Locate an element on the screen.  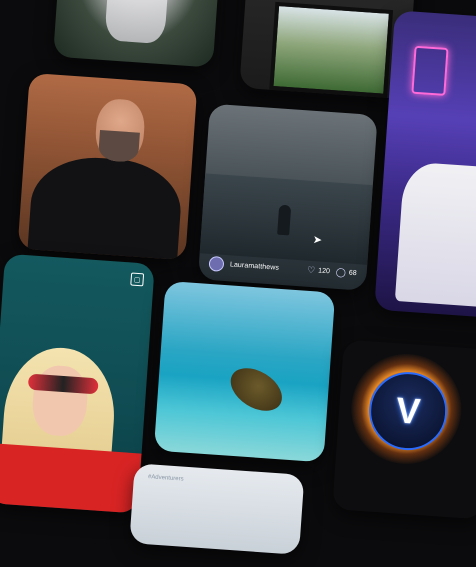
window-view is located at coordinates (331, 49).